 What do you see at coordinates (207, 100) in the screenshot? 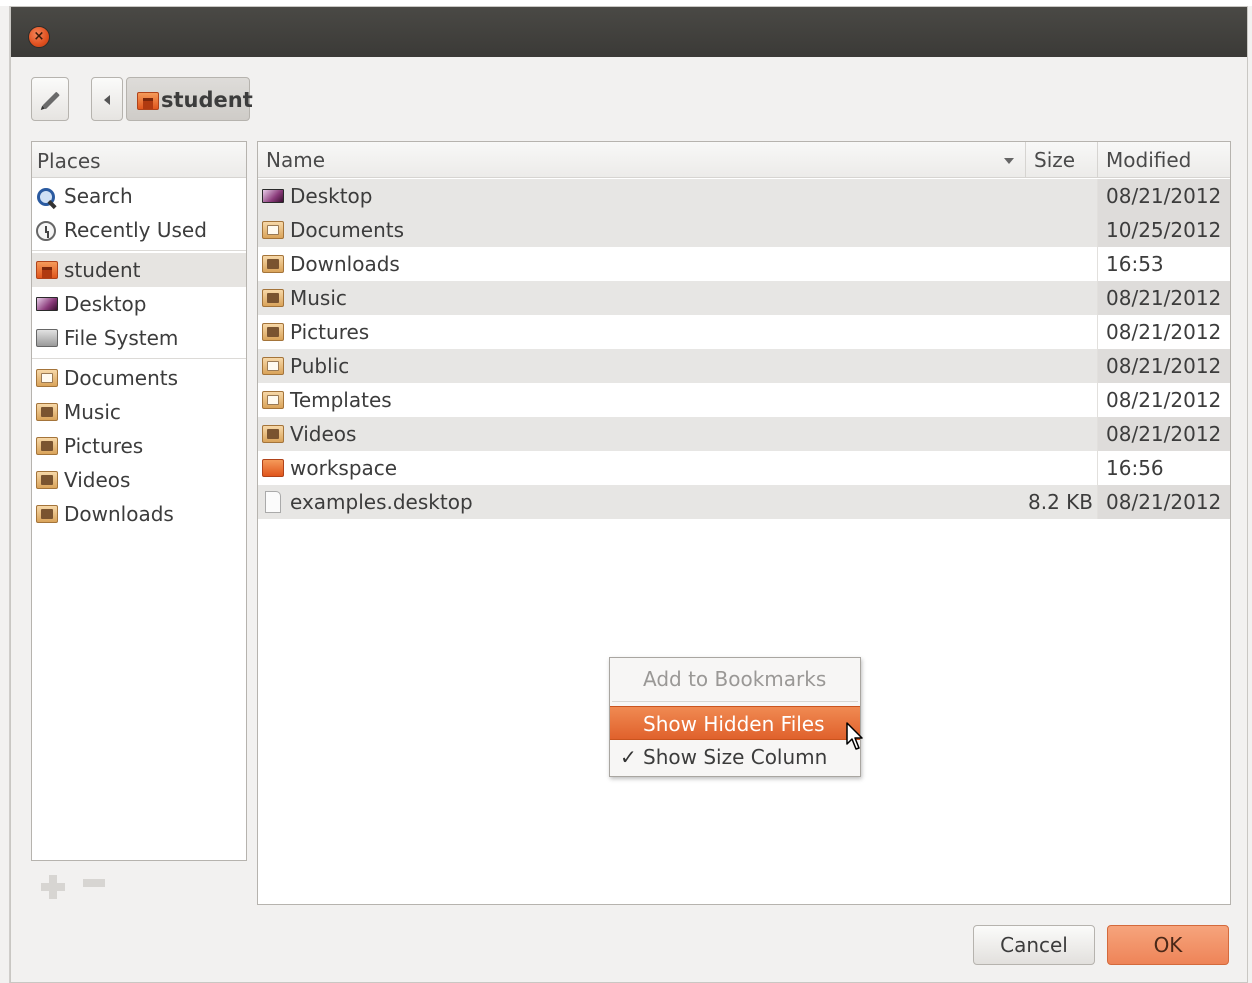
I see `breadcrumb-label: student` at bounding box center [207, 100].